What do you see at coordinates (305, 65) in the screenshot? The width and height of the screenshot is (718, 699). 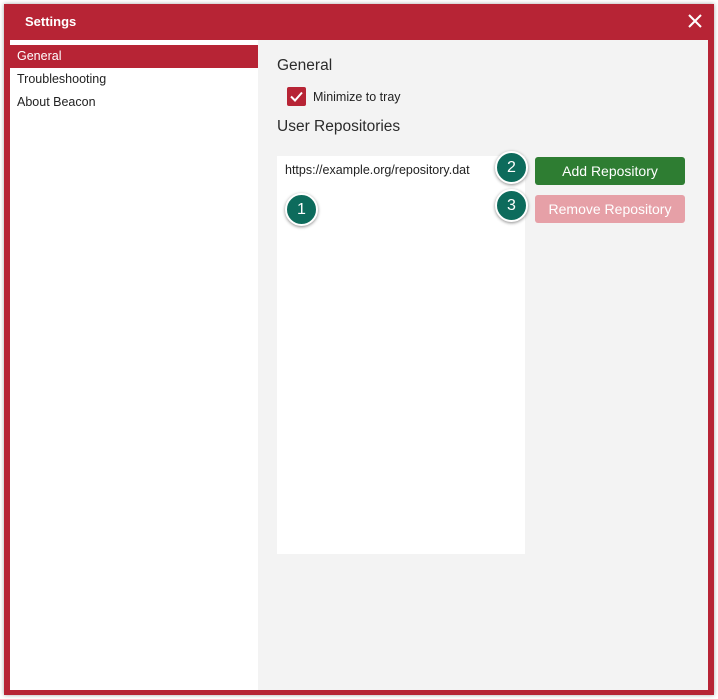 I see `section-heading-general: General` at bounding box center [305, 65].